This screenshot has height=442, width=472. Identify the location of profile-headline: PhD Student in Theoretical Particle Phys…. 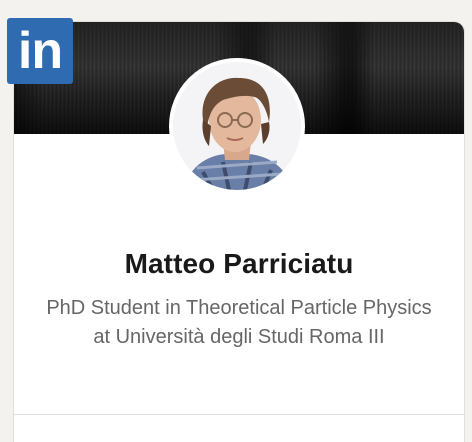
(239, 322).